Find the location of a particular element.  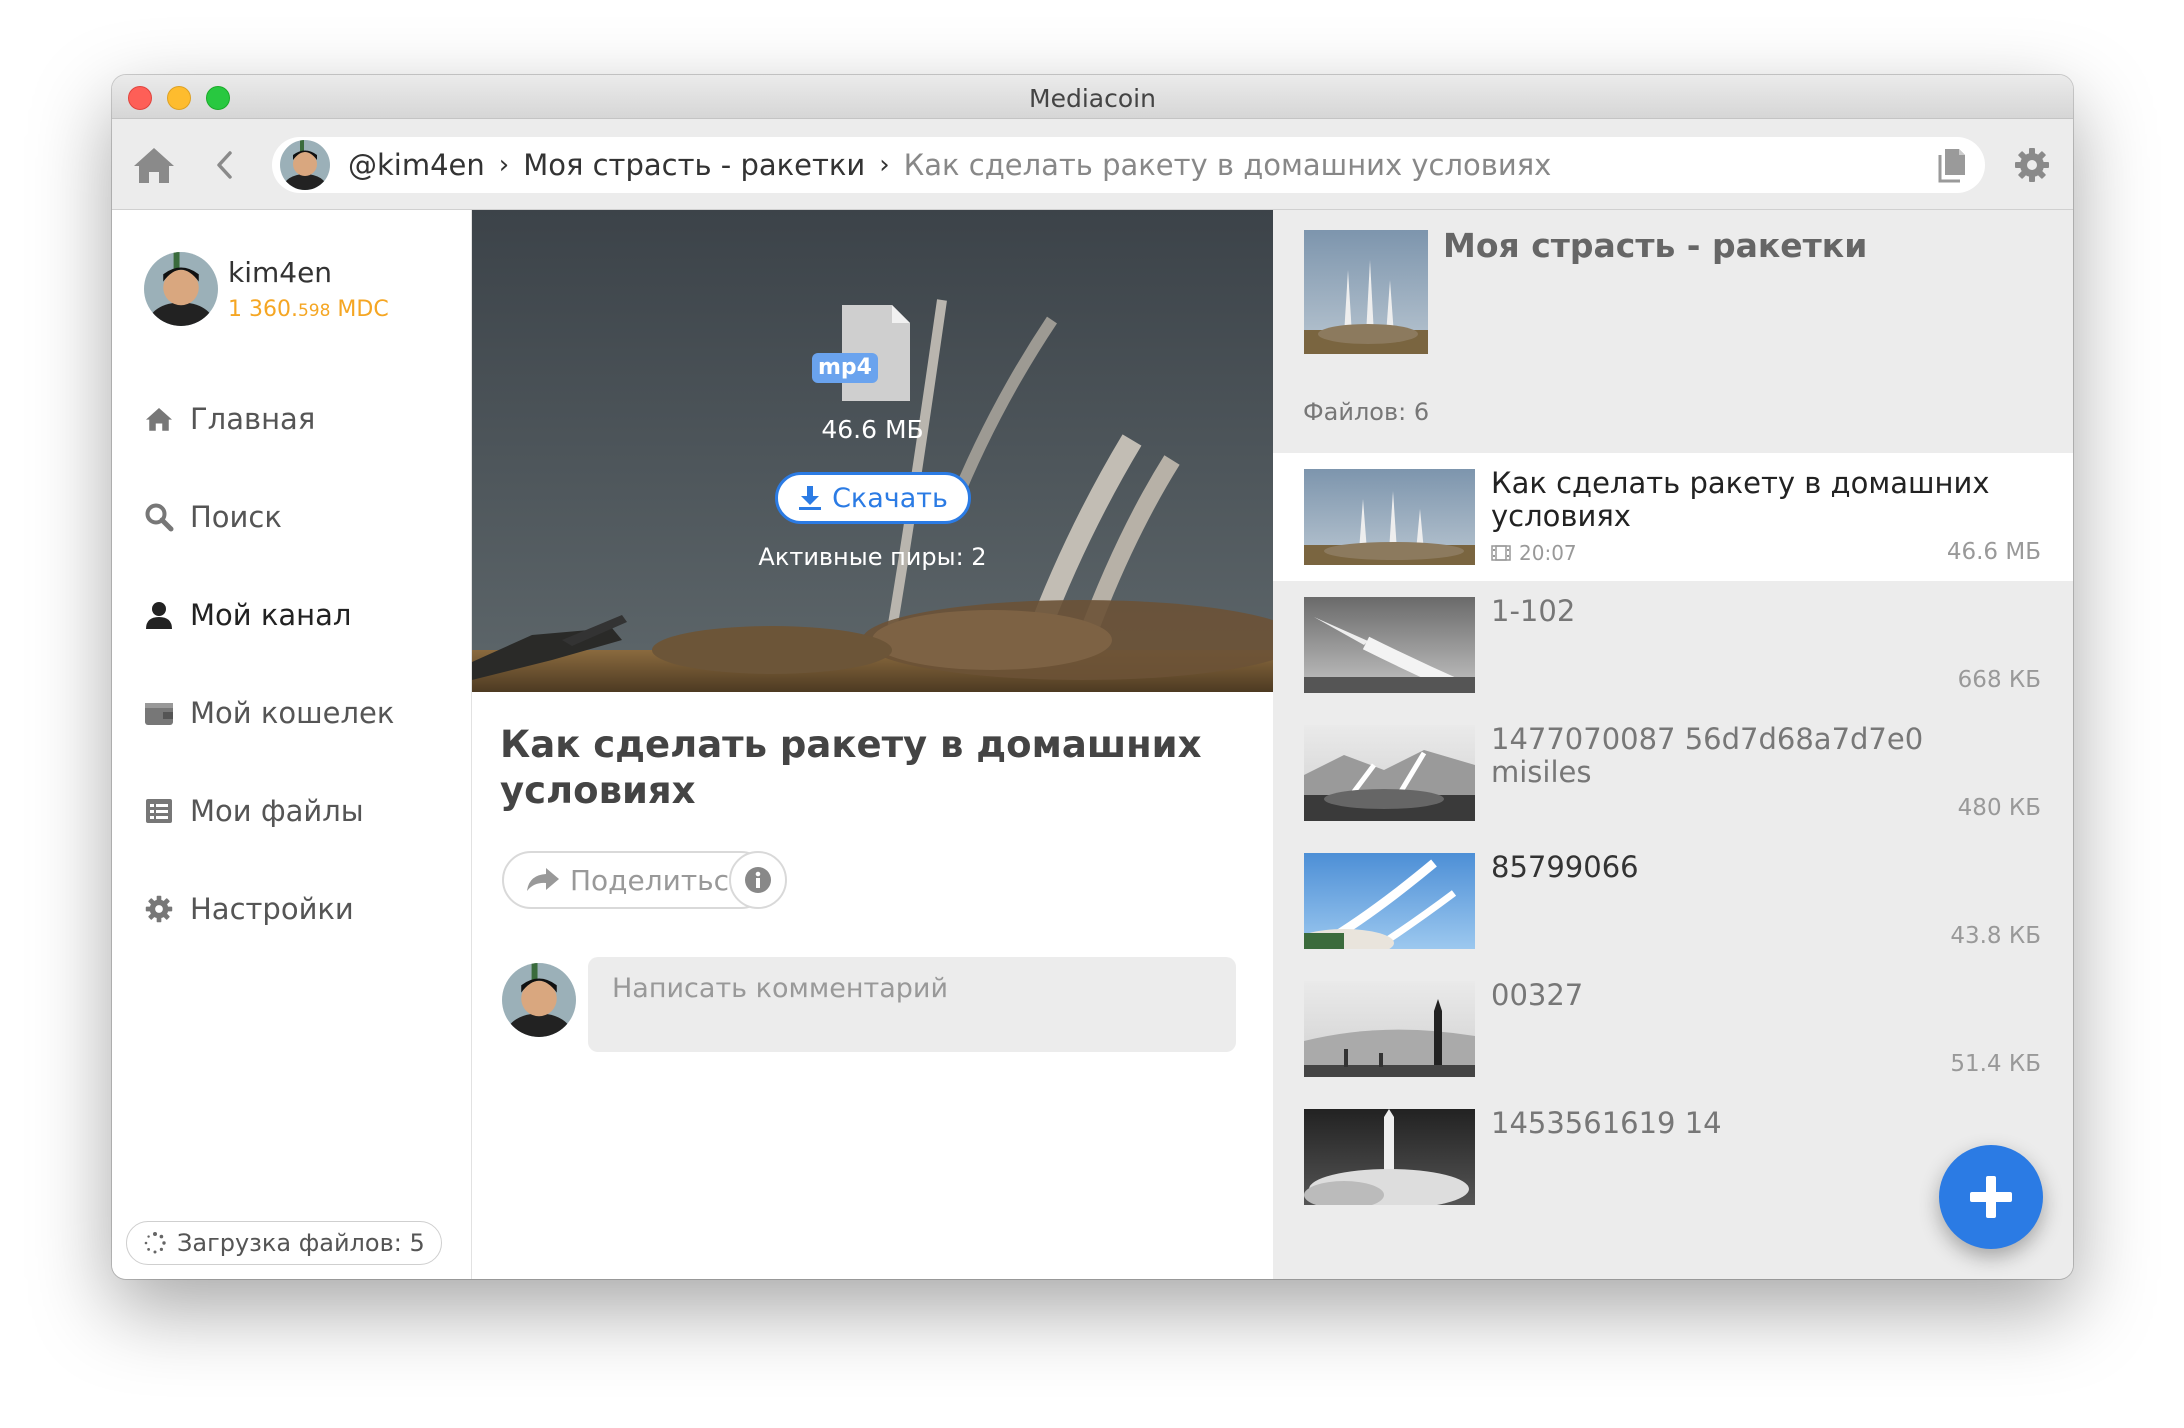

sidebar-item-my-channel: Мой канал is located at coordinates (268, 615).